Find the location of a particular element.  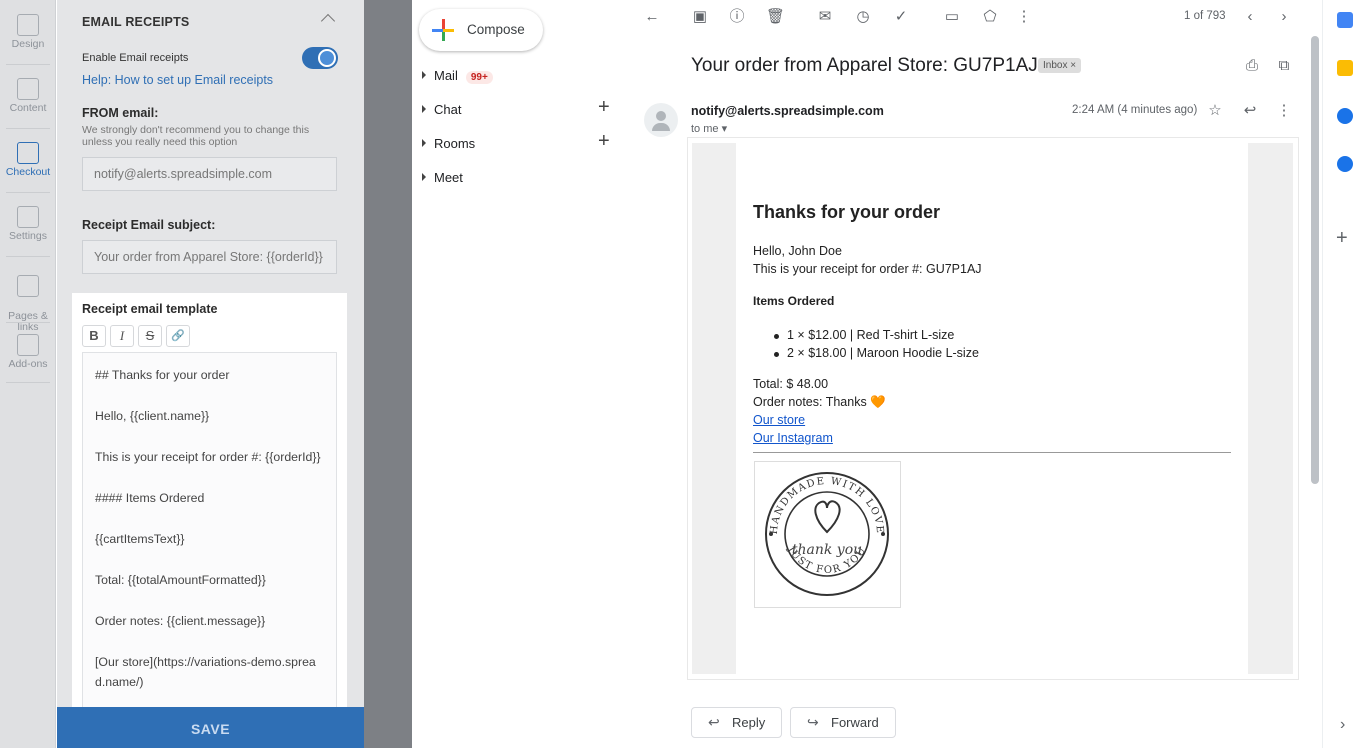

nav-mail: Mail 99+ is located at coordinates (457, 76).